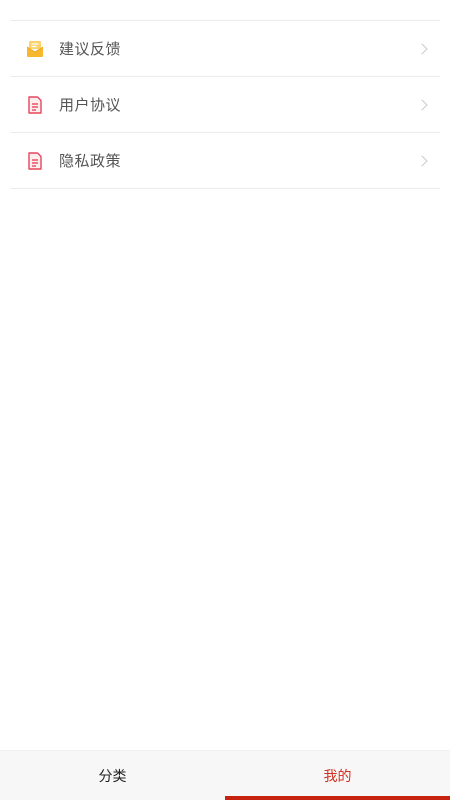 Image resolution: width=450 pixels, height=800 pixels. Describe the element at coordinates (225, 49) in the screenshot. I see `menu-item-feedback: 建议反馈` at that location.